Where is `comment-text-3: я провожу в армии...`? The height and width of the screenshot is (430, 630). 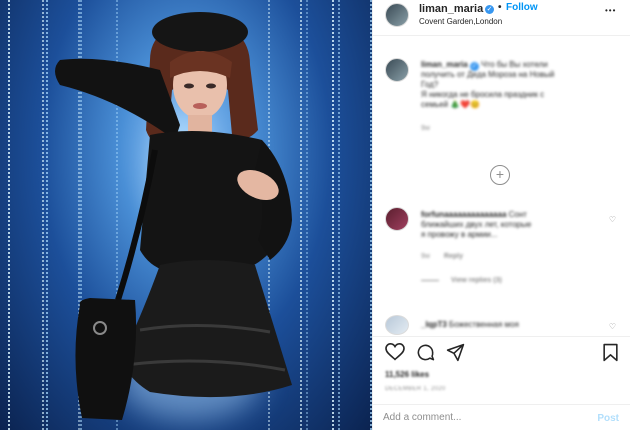
comment-text-3: я провожу в армии... is located at coordinates (459, 234).